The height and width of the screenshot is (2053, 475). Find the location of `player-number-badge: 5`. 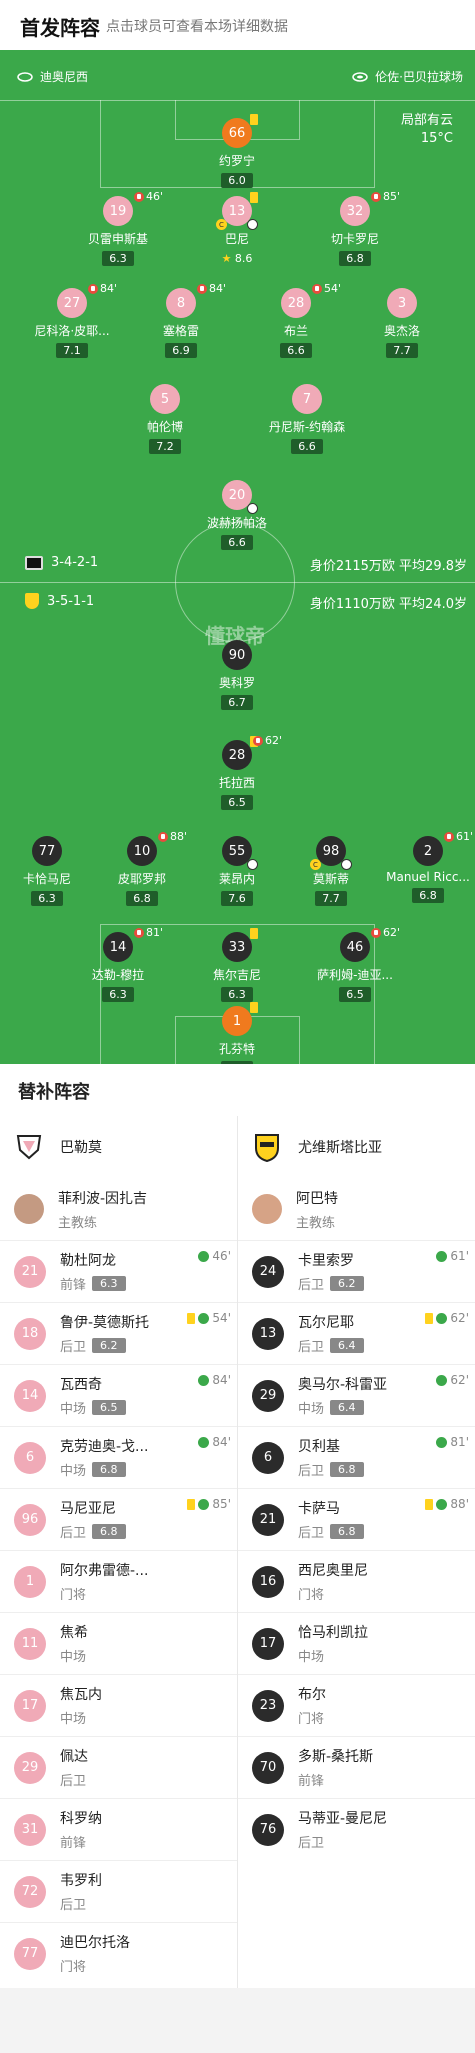

player-number-badge: 5 is located at coordinates (165, 399).